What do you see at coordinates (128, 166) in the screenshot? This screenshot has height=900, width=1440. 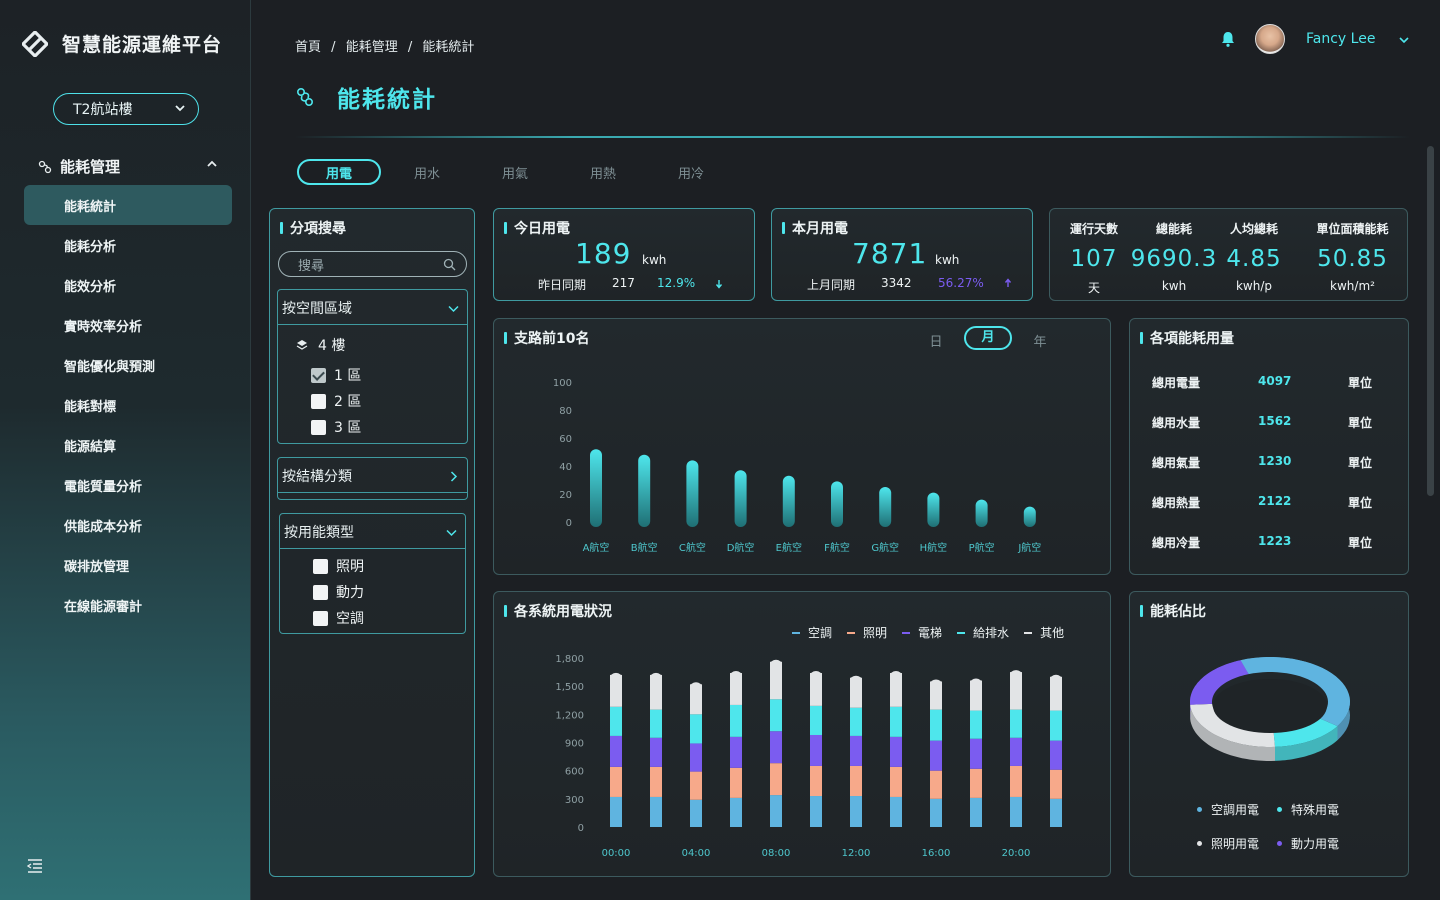 I see `menu-group-energy: 能耗管理` at bounding box center [128, 166].